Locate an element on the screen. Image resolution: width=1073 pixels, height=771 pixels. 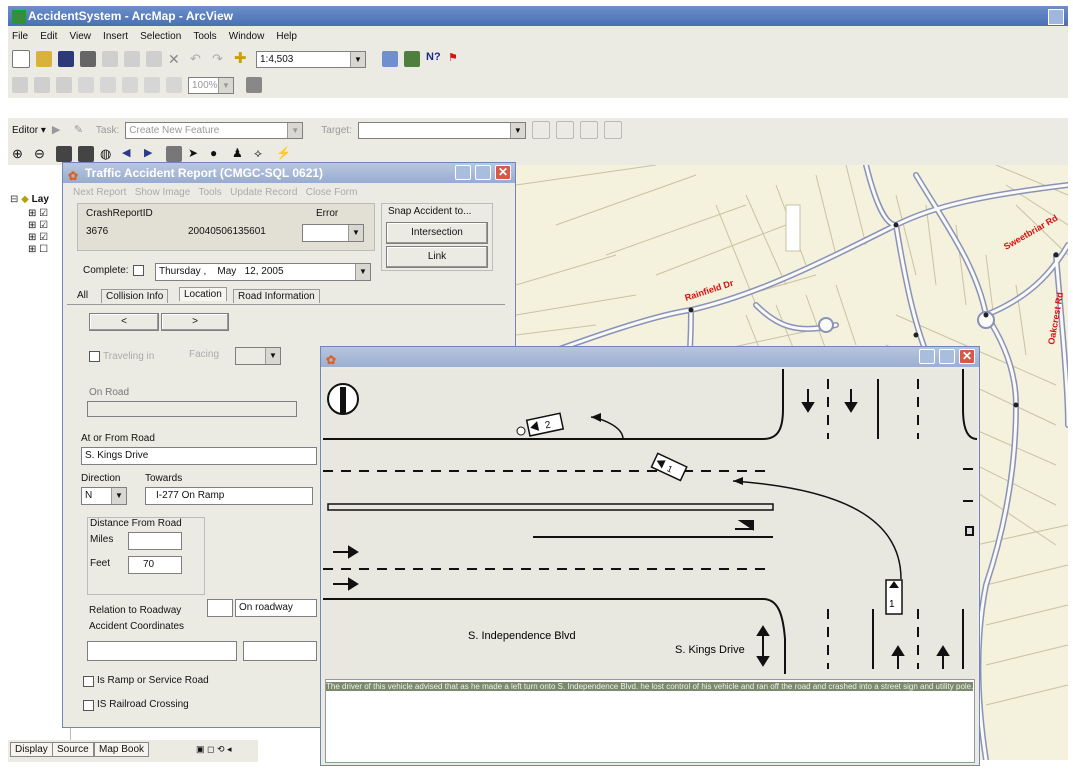
sketch-properties-icon is located at coordinates (612, 130).